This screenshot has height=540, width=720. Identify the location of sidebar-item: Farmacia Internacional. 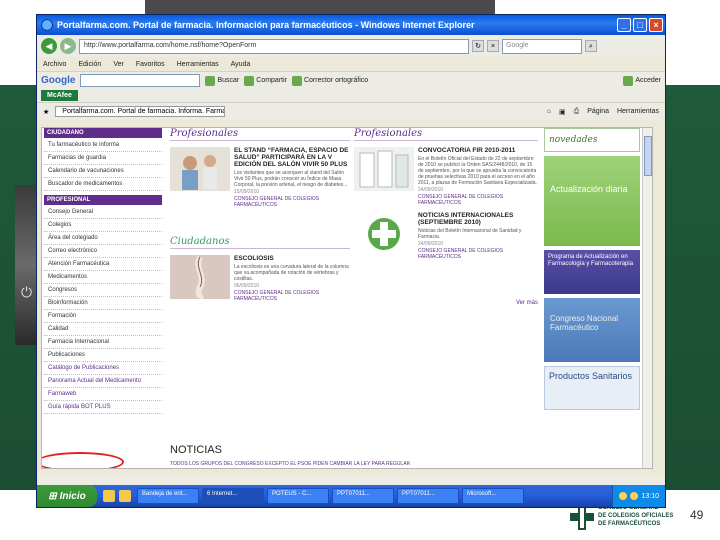
(103, 342).